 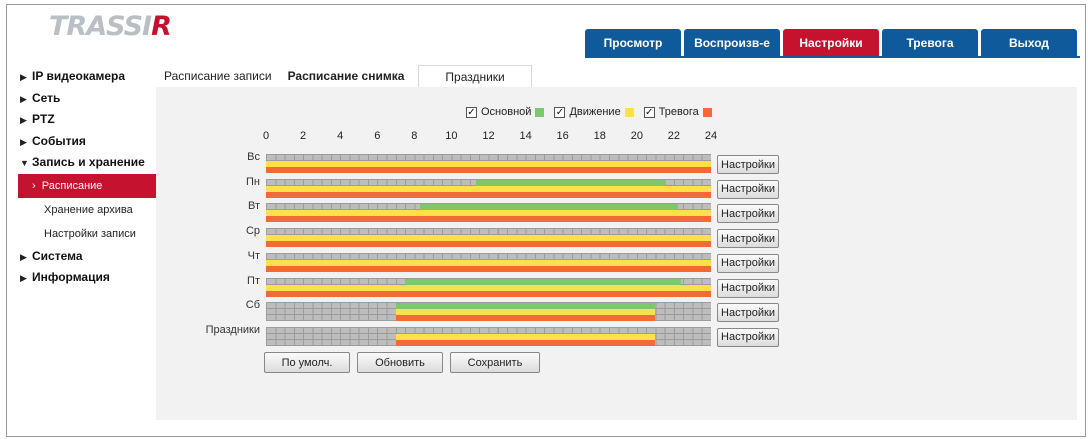 I want to click on sidebar-item-recording-storage: ▼ Запись и хранение, so click(x=89, y=163).